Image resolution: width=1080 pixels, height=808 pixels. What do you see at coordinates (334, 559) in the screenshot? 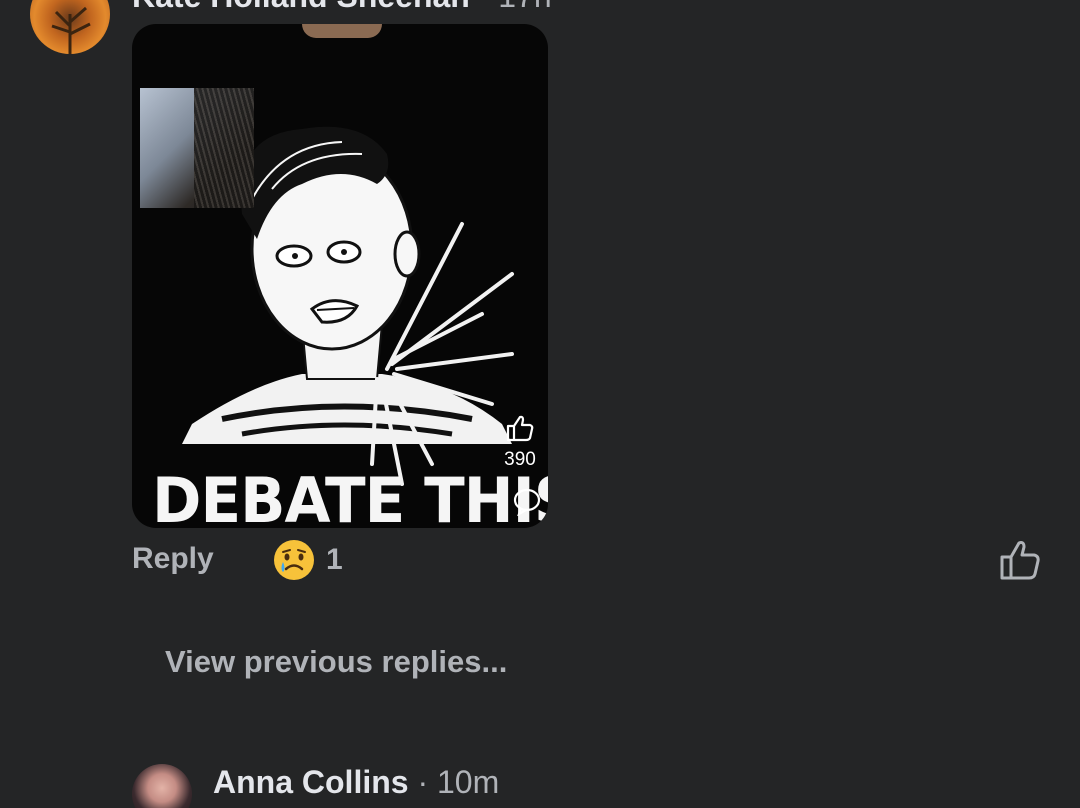
I see `reaction-count: 1` at bounding box center [334, 559].